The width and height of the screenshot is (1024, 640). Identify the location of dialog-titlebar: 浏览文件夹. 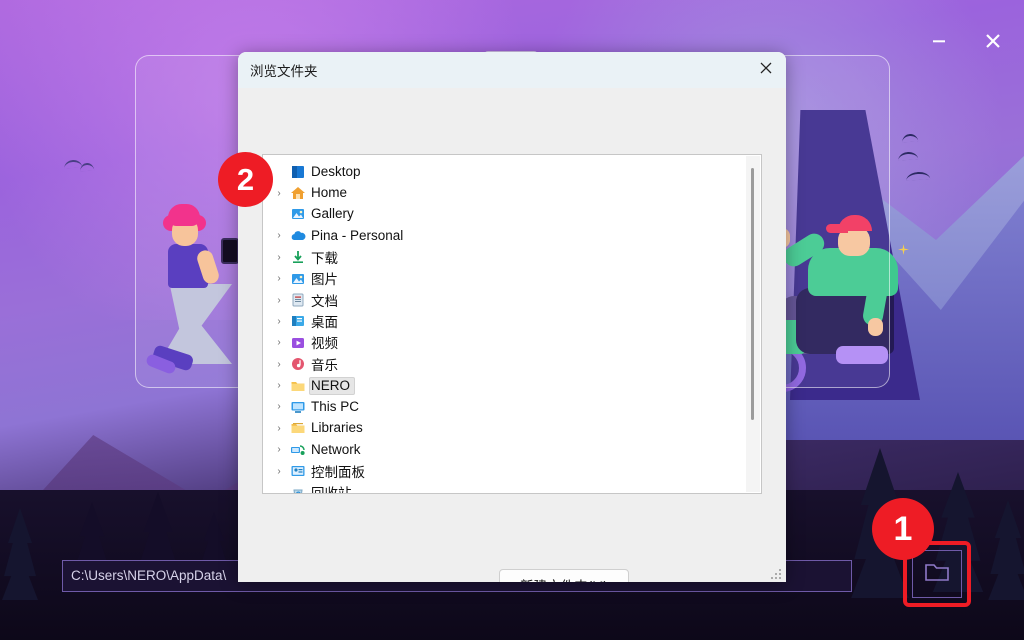
(512, 70).